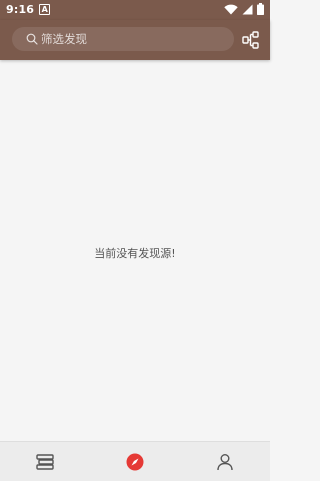 The width and height of the screenshot is (320, 481). I want to click on bookshelf-icon, so click(45, 462).